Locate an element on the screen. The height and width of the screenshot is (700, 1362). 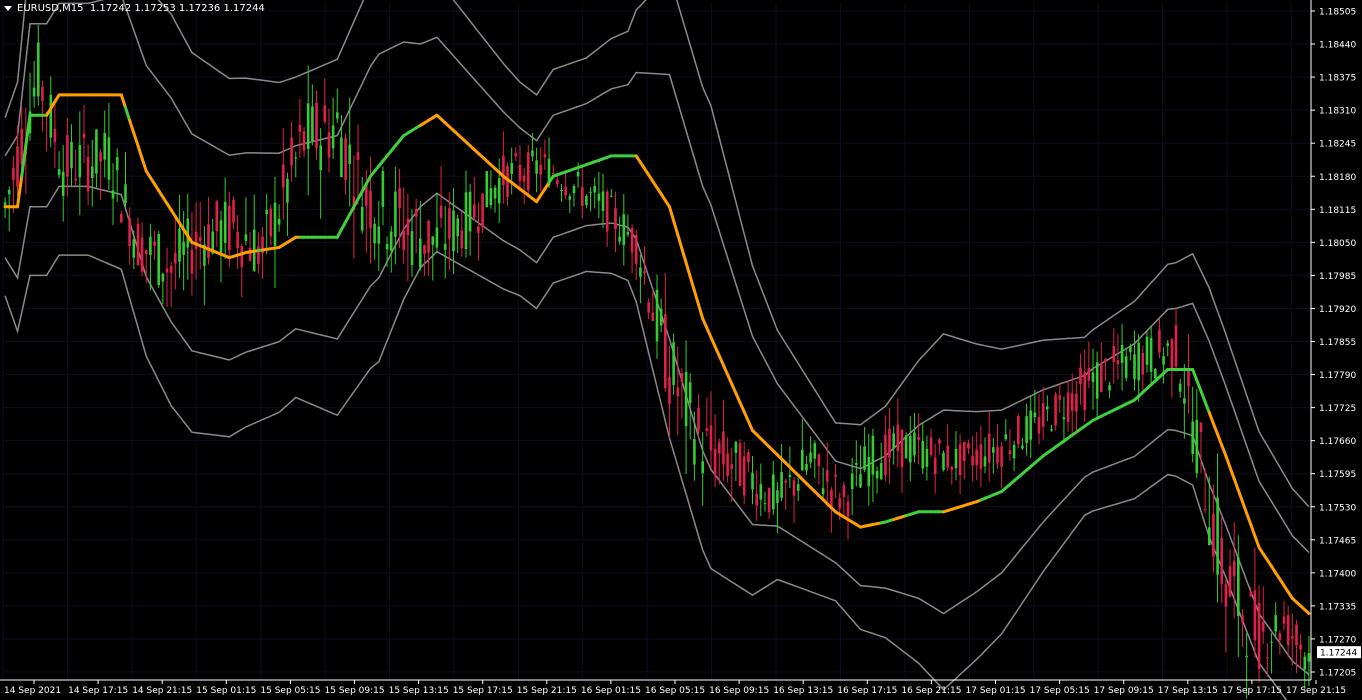
y-tick-label: 1.17660 is located at coordinates (1337, 442).